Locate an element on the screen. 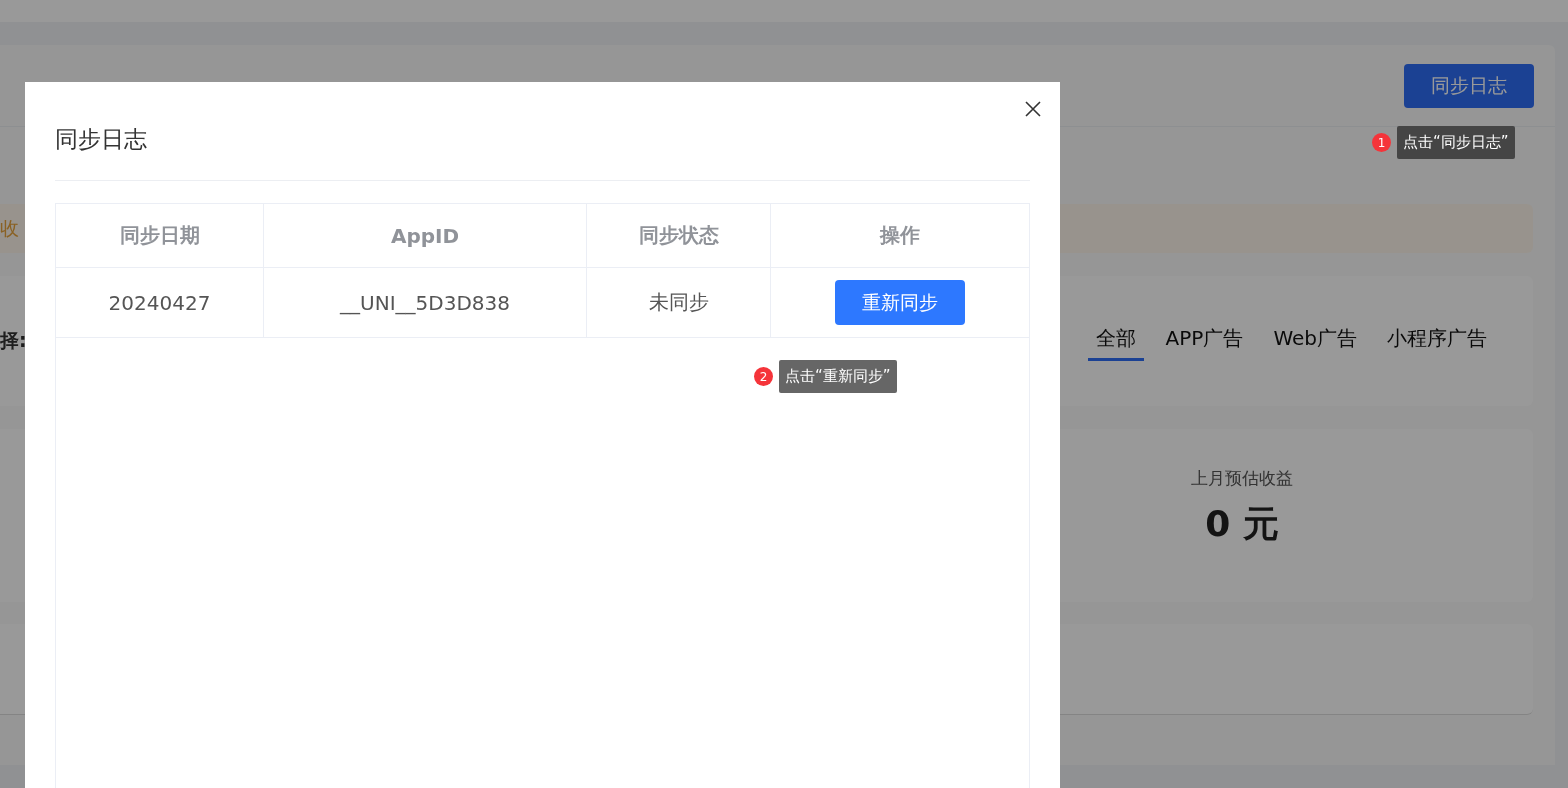 The width and height of the screenshot is (1568, 788). column-header: 同步状态 is located at coordinates (679, 235).